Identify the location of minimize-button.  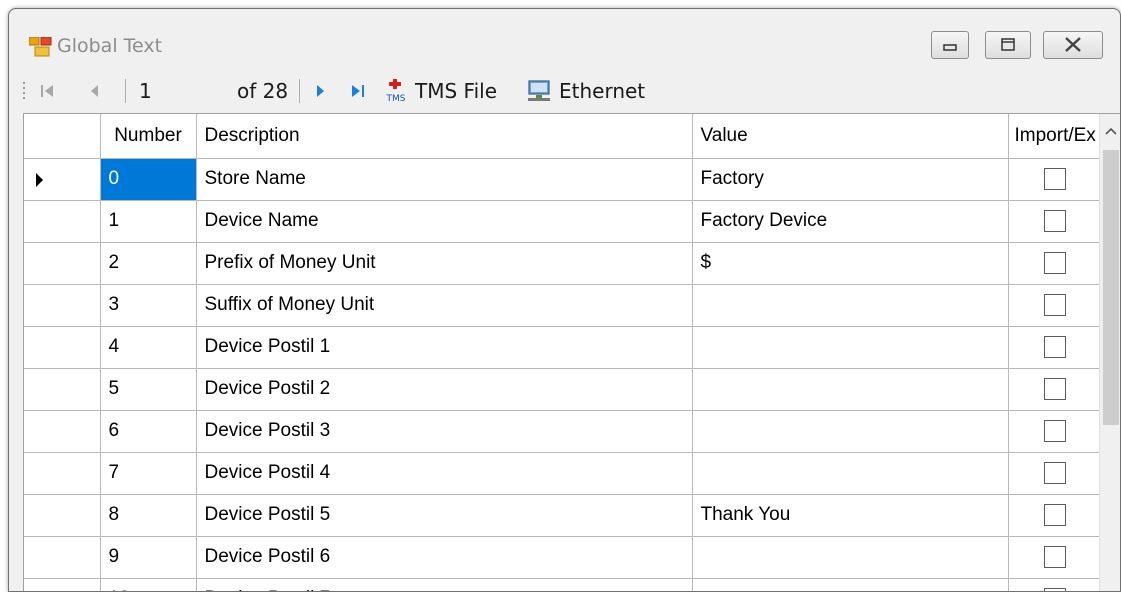
(950, 45).